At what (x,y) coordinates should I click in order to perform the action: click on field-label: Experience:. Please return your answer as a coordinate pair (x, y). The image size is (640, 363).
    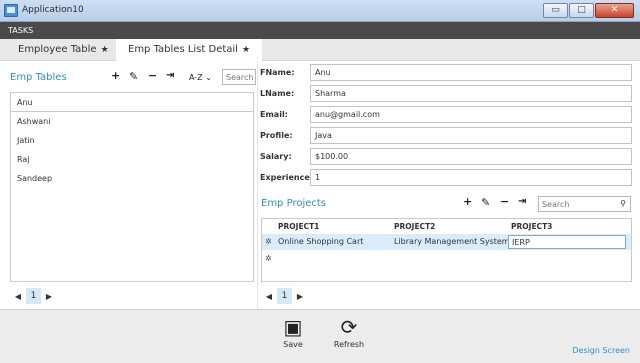
    Looking at the image, I should click on (286, 177).